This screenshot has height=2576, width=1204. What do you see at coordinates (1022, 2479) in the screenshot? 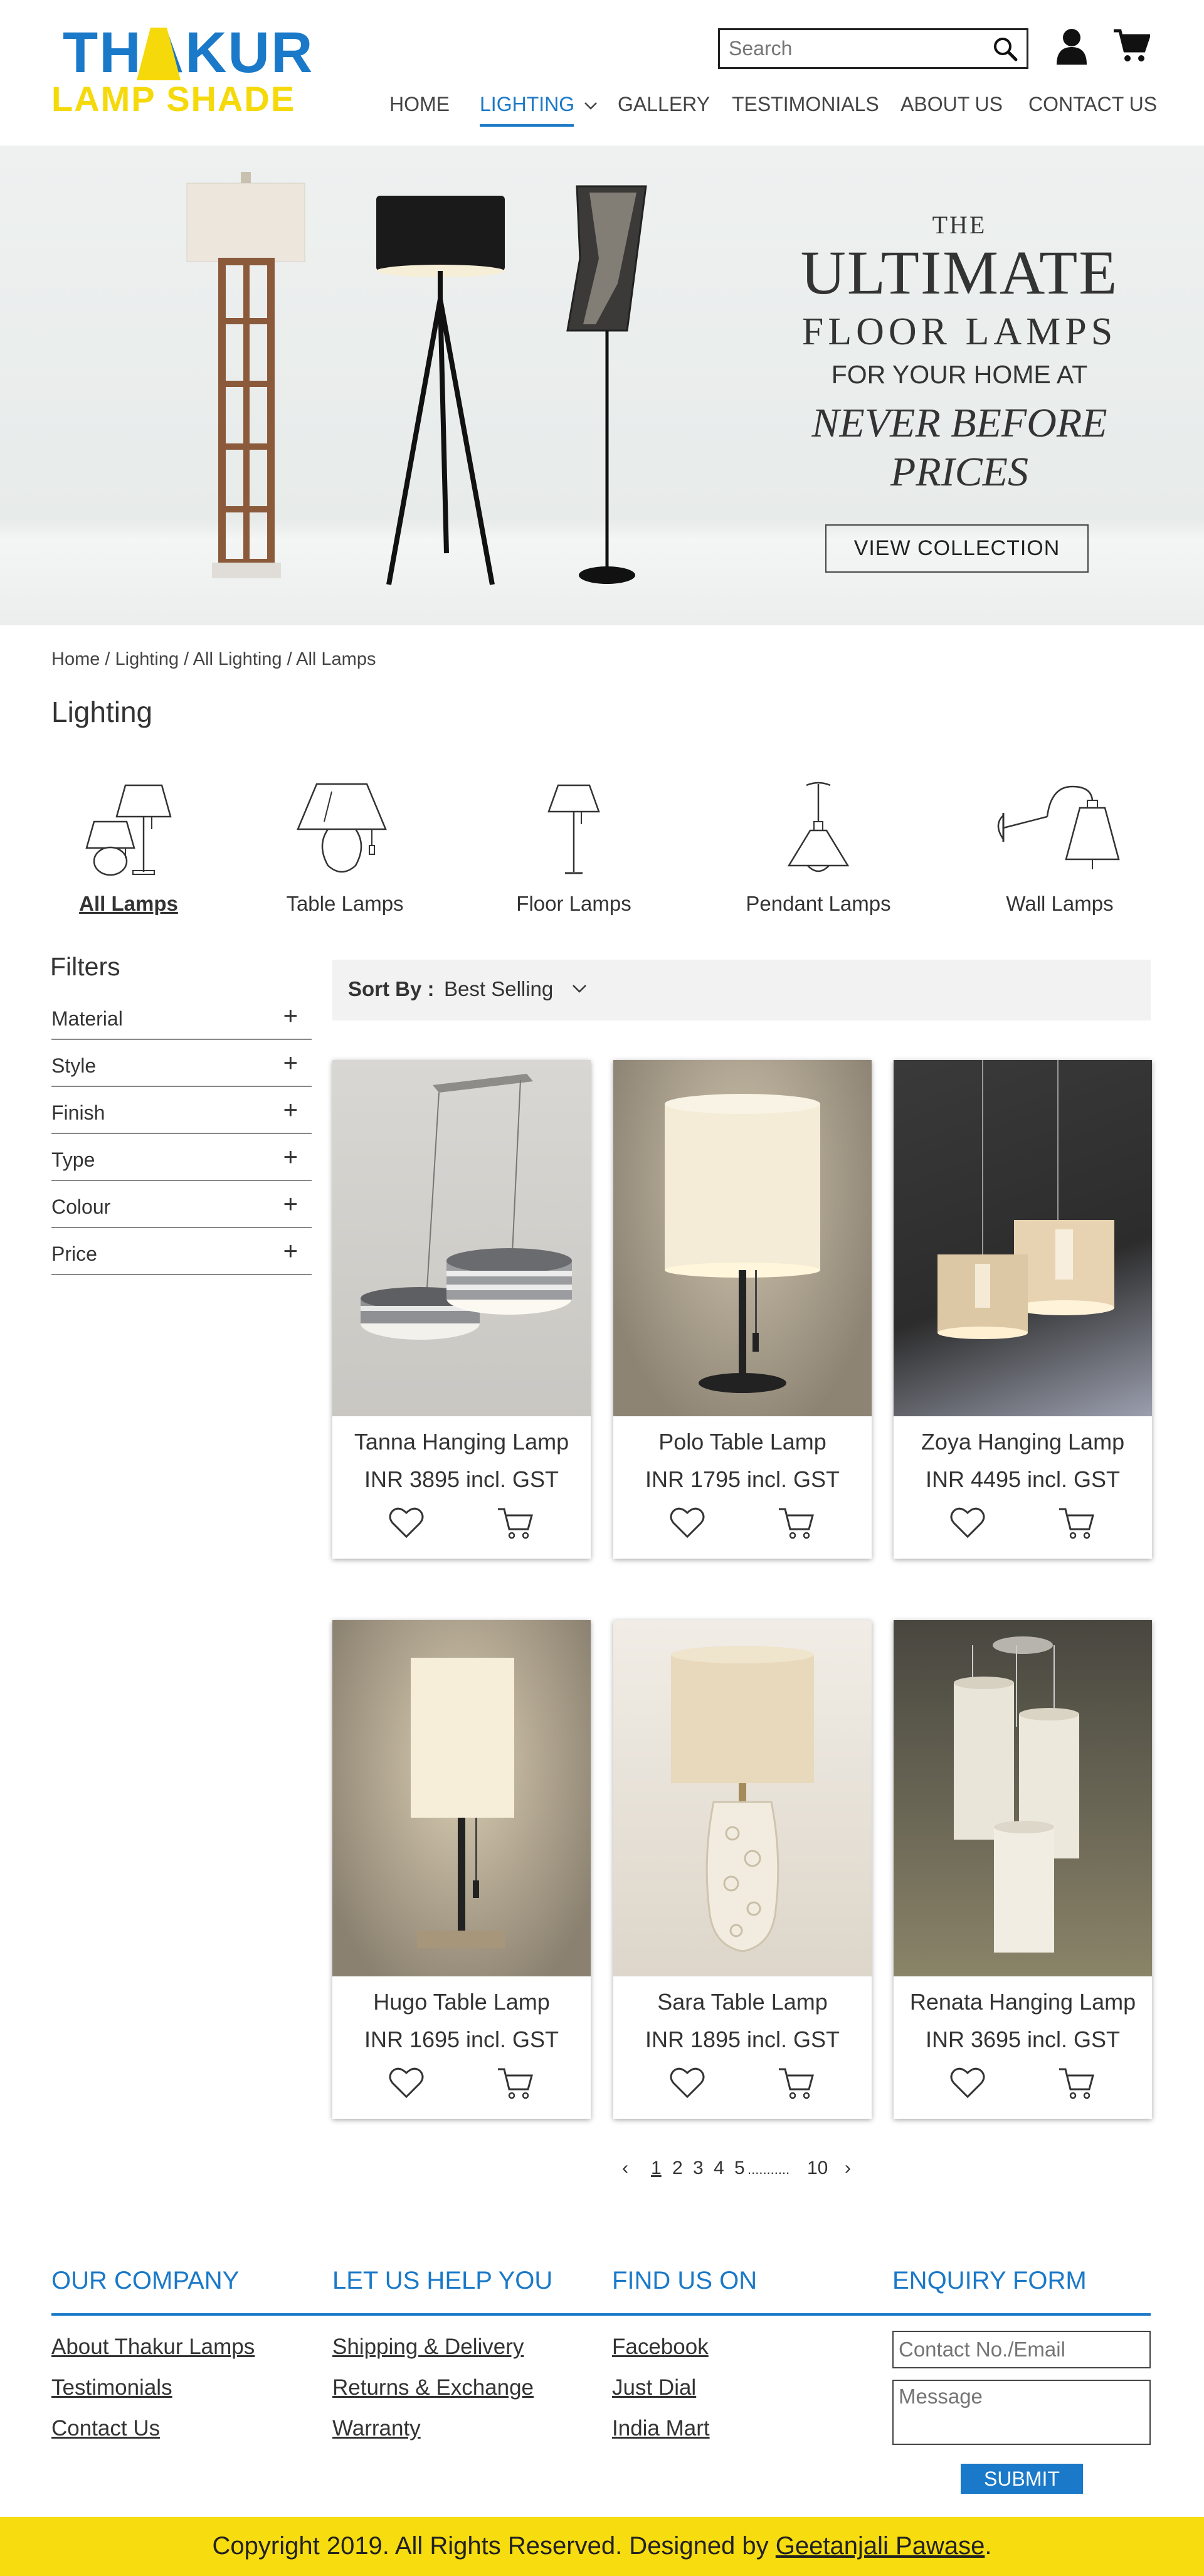
I see `enquiry-submit-button: SUBMIT` at bounding box center [1022, 2479].